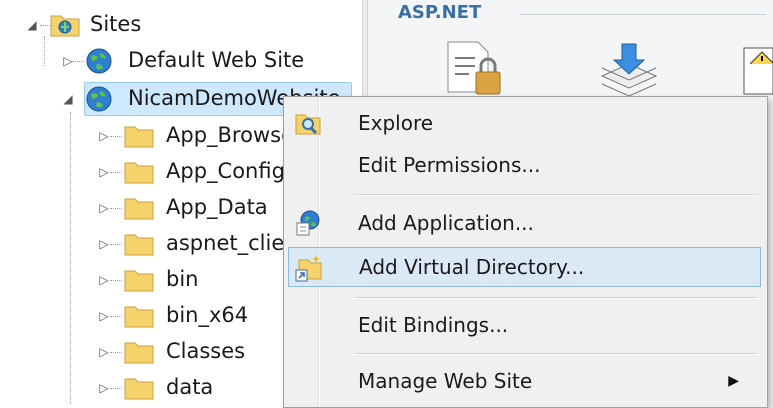 The image size is (773, 408). I want to click on menu-item-explore: Explore, so click(524, 123).